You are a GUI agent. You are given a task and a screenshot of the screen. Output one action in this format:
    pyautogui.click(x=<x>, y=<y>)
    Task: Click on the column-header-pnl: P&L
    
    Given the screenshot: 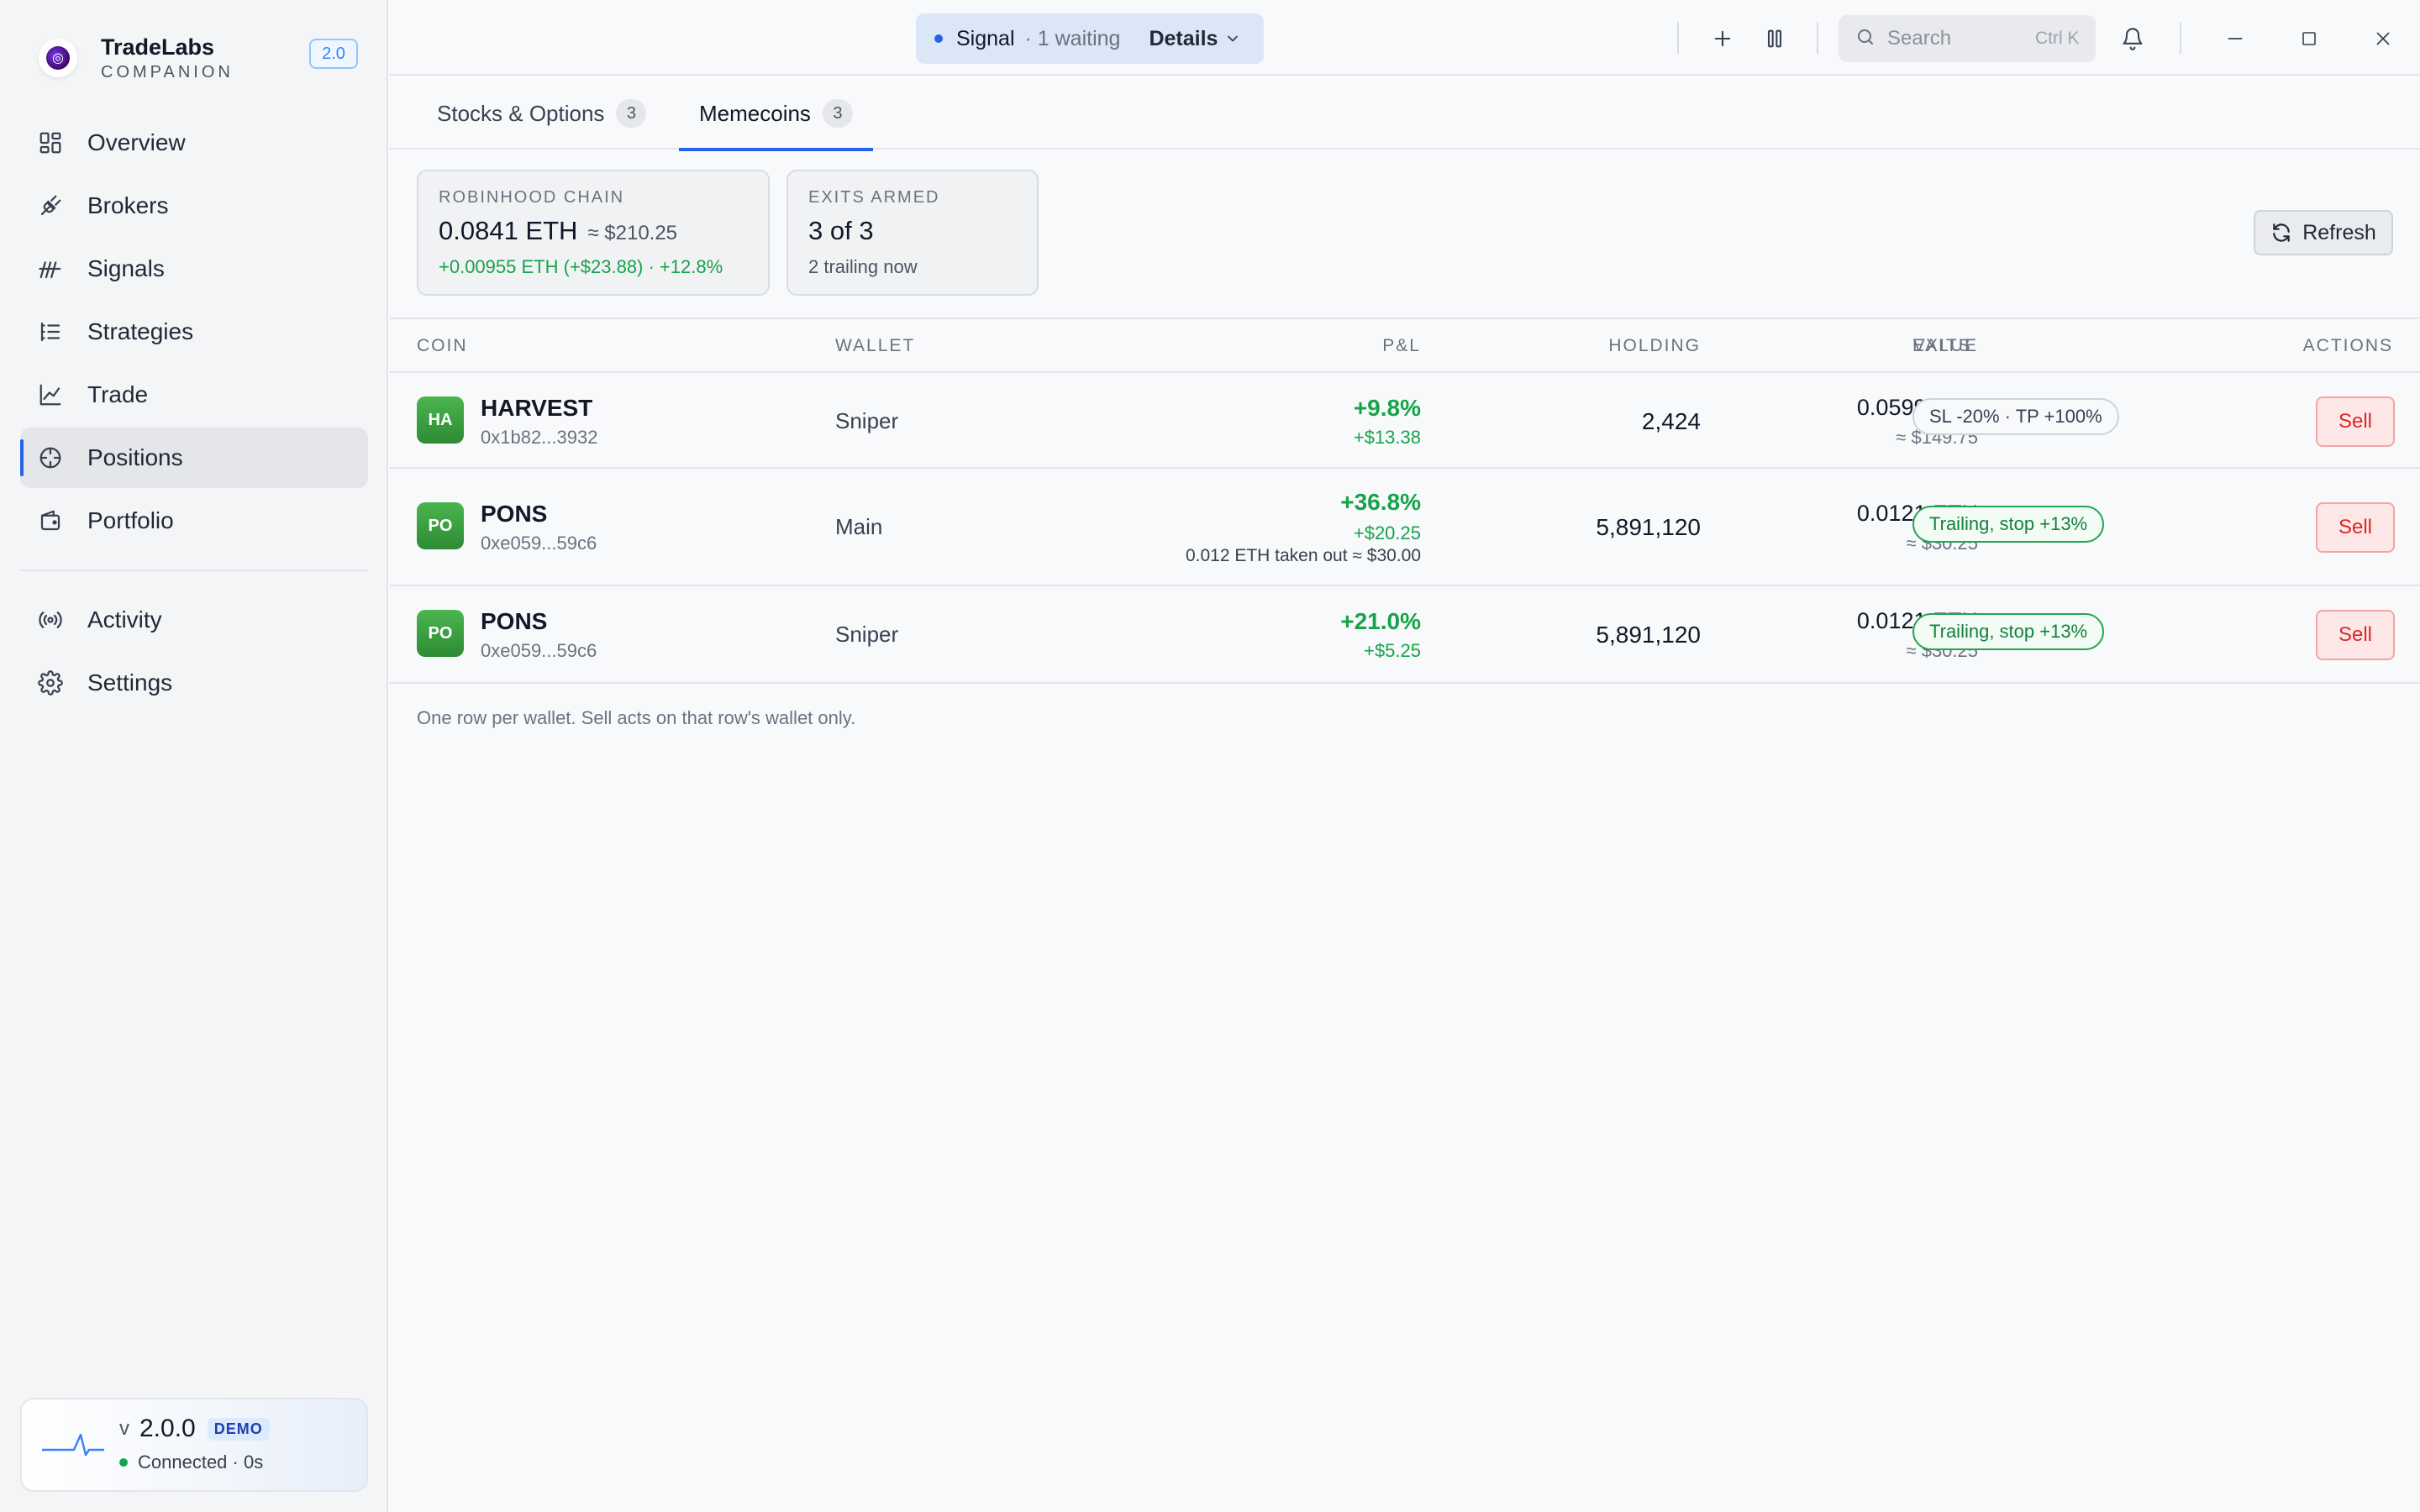 What is the action you would take?
    pyautogui.click(x=1402, y=345)
    